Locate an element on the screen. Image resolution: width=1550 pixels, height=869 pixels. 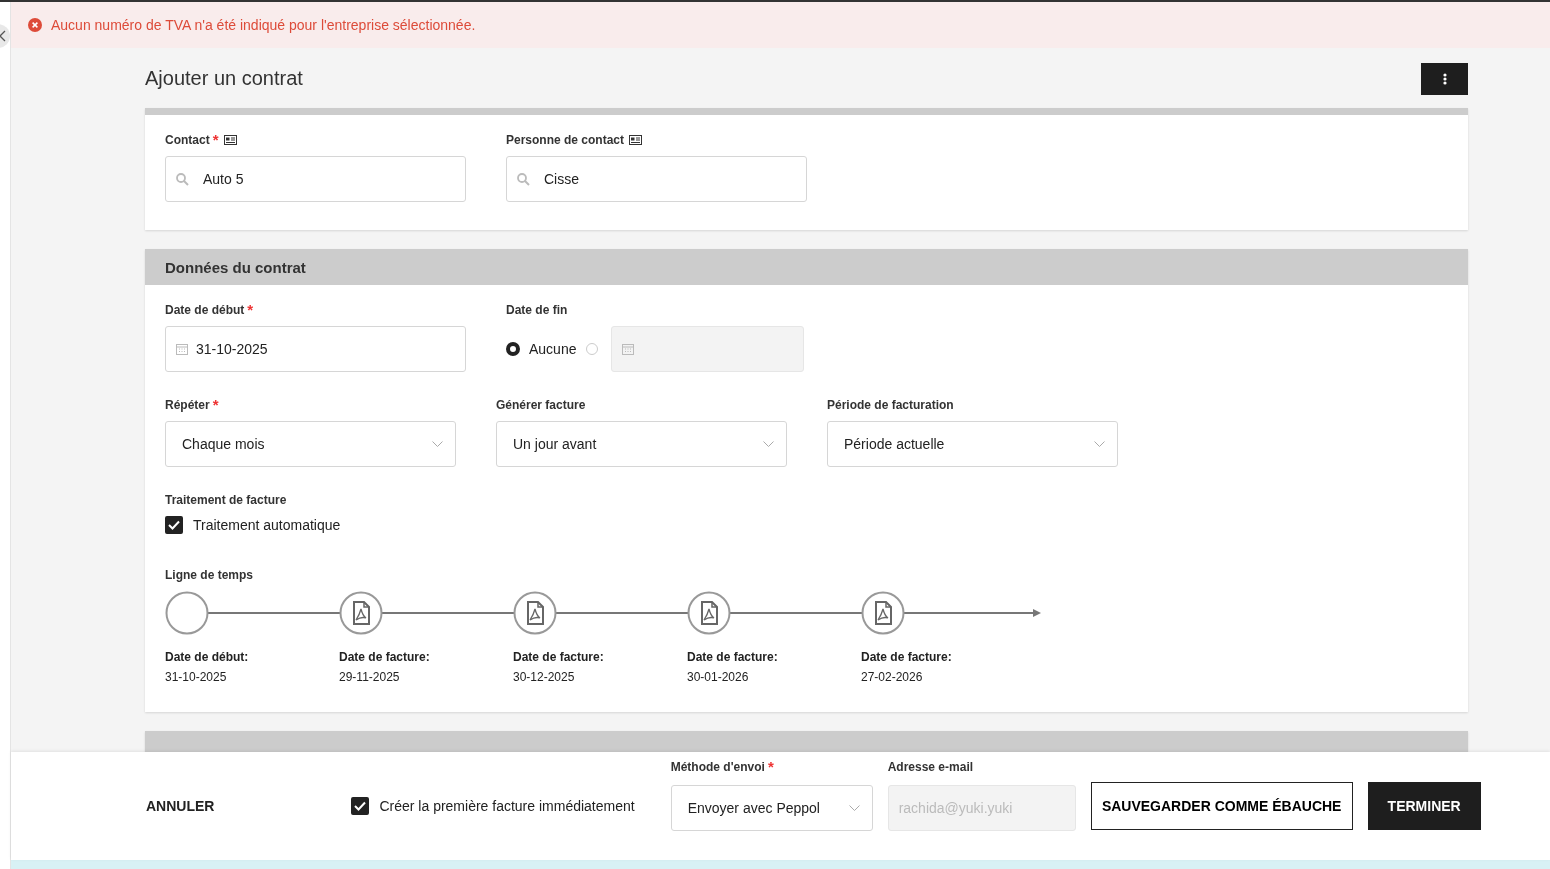
event-date: 29-11-2025 is located at coordinates (370, 677).